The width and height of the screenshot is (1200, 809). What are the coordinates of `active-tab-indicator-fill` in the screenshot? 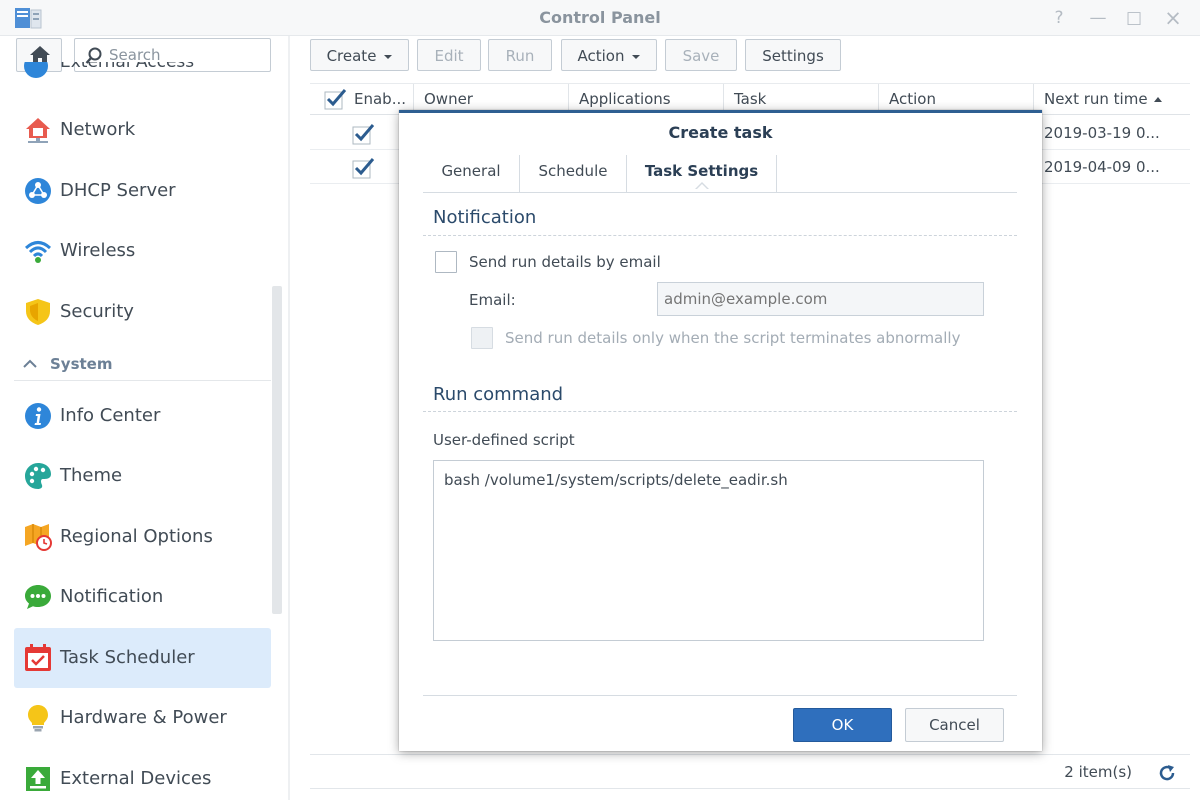 It's located at (702, 187).